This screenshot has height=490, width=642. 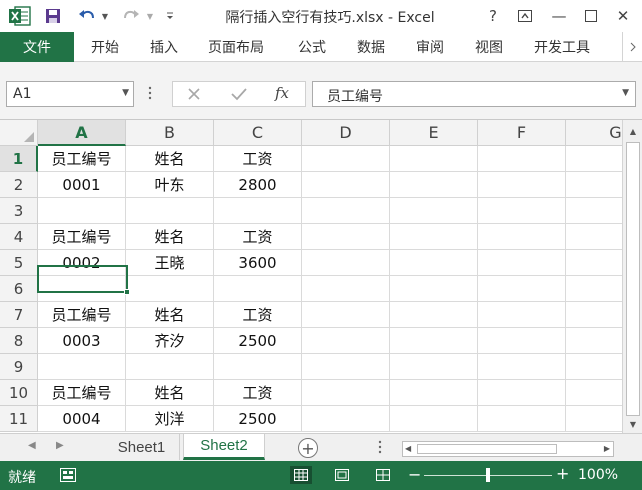 I want to click on column-header-g: G, so click(x=594, y=133).